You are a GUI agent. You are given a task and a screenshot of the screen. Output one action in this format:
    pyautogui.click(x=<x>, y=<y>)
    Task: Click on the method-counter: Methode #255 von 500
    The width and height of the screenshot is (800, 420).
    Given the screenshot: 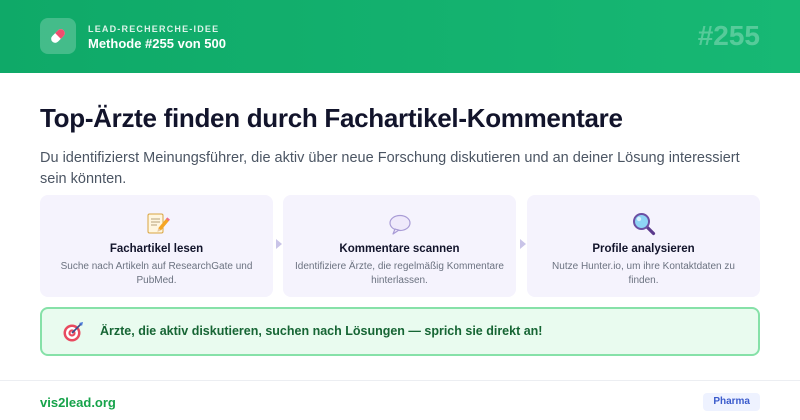 What is the action you would take?
    pyautogui.click(x=157, y=43)
    